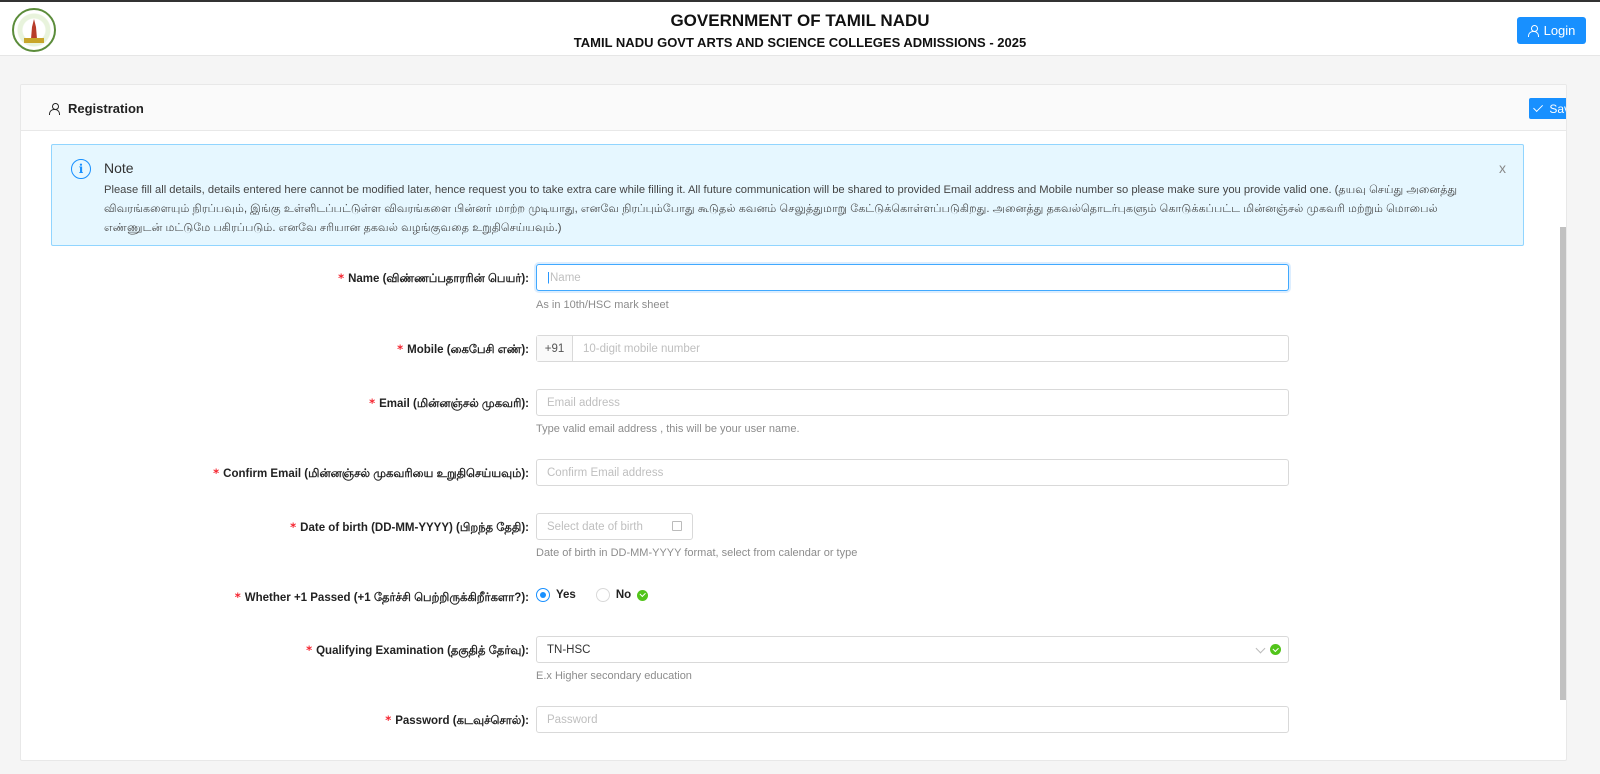  Describe the element at coordinates (106, 108) in the screenshot. I see `card-title: Registration` at that location.